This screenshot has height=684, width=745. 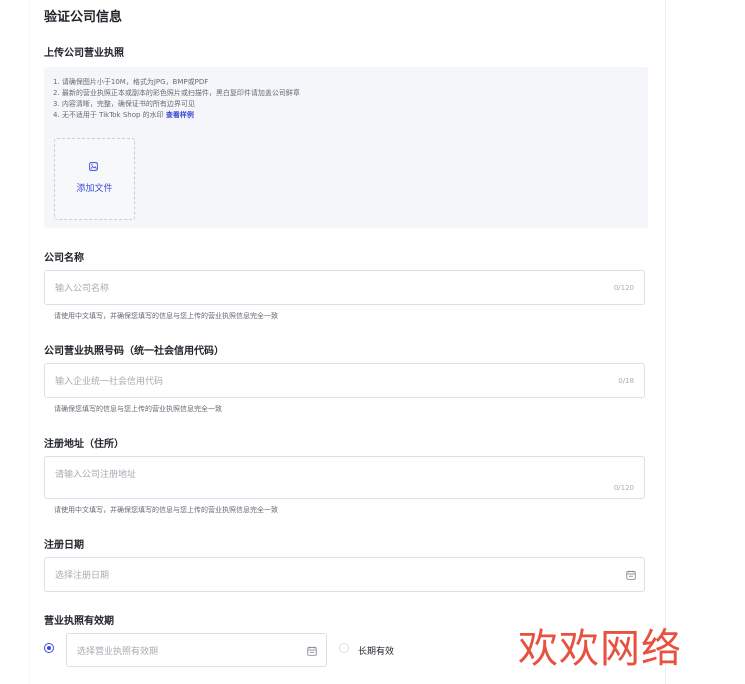 I want to click on requirement-3: 3. 内容清晰，完整，确保证书的所有边界可见, so click(x=124, y=104).